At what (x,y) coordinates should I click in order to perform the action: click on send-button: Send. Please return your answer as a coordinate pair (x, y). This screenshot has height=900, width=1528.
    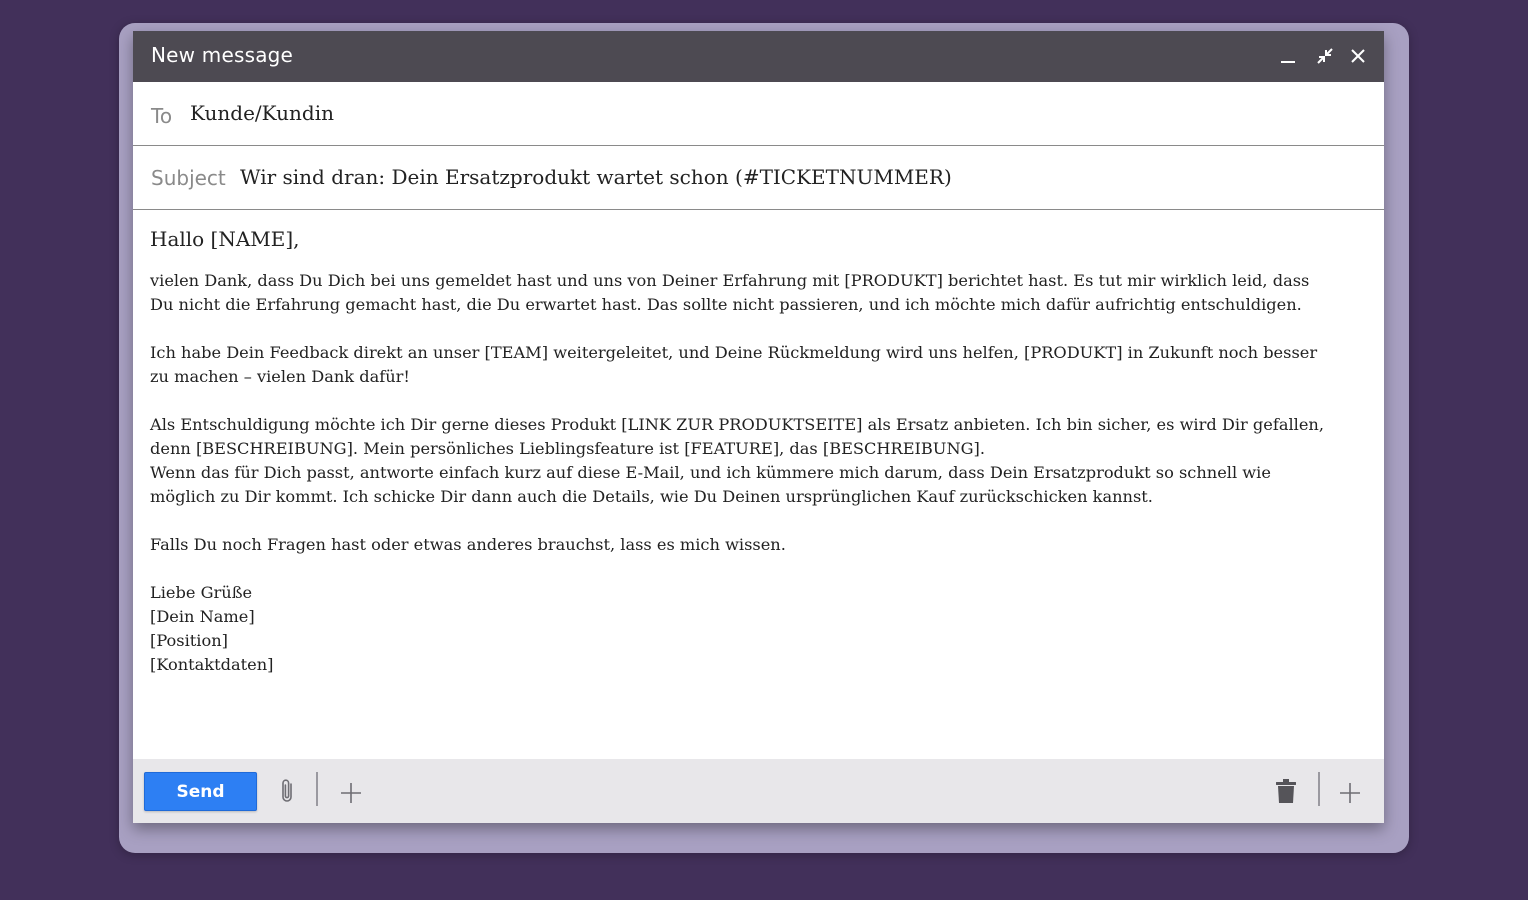
    Looking at the image, I should click on (200, 791).